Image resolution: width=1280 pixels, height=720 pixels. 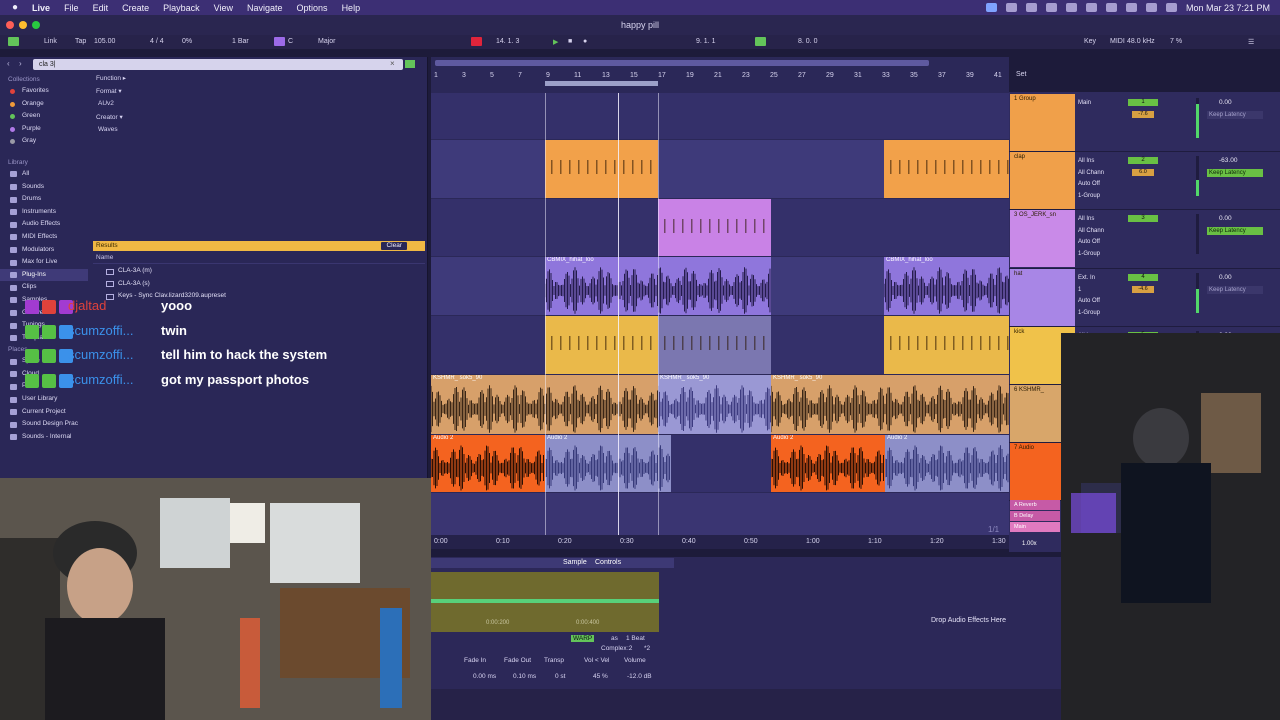 I want to click on volume-value: -12.0 dB, so click(x=639, y=676).